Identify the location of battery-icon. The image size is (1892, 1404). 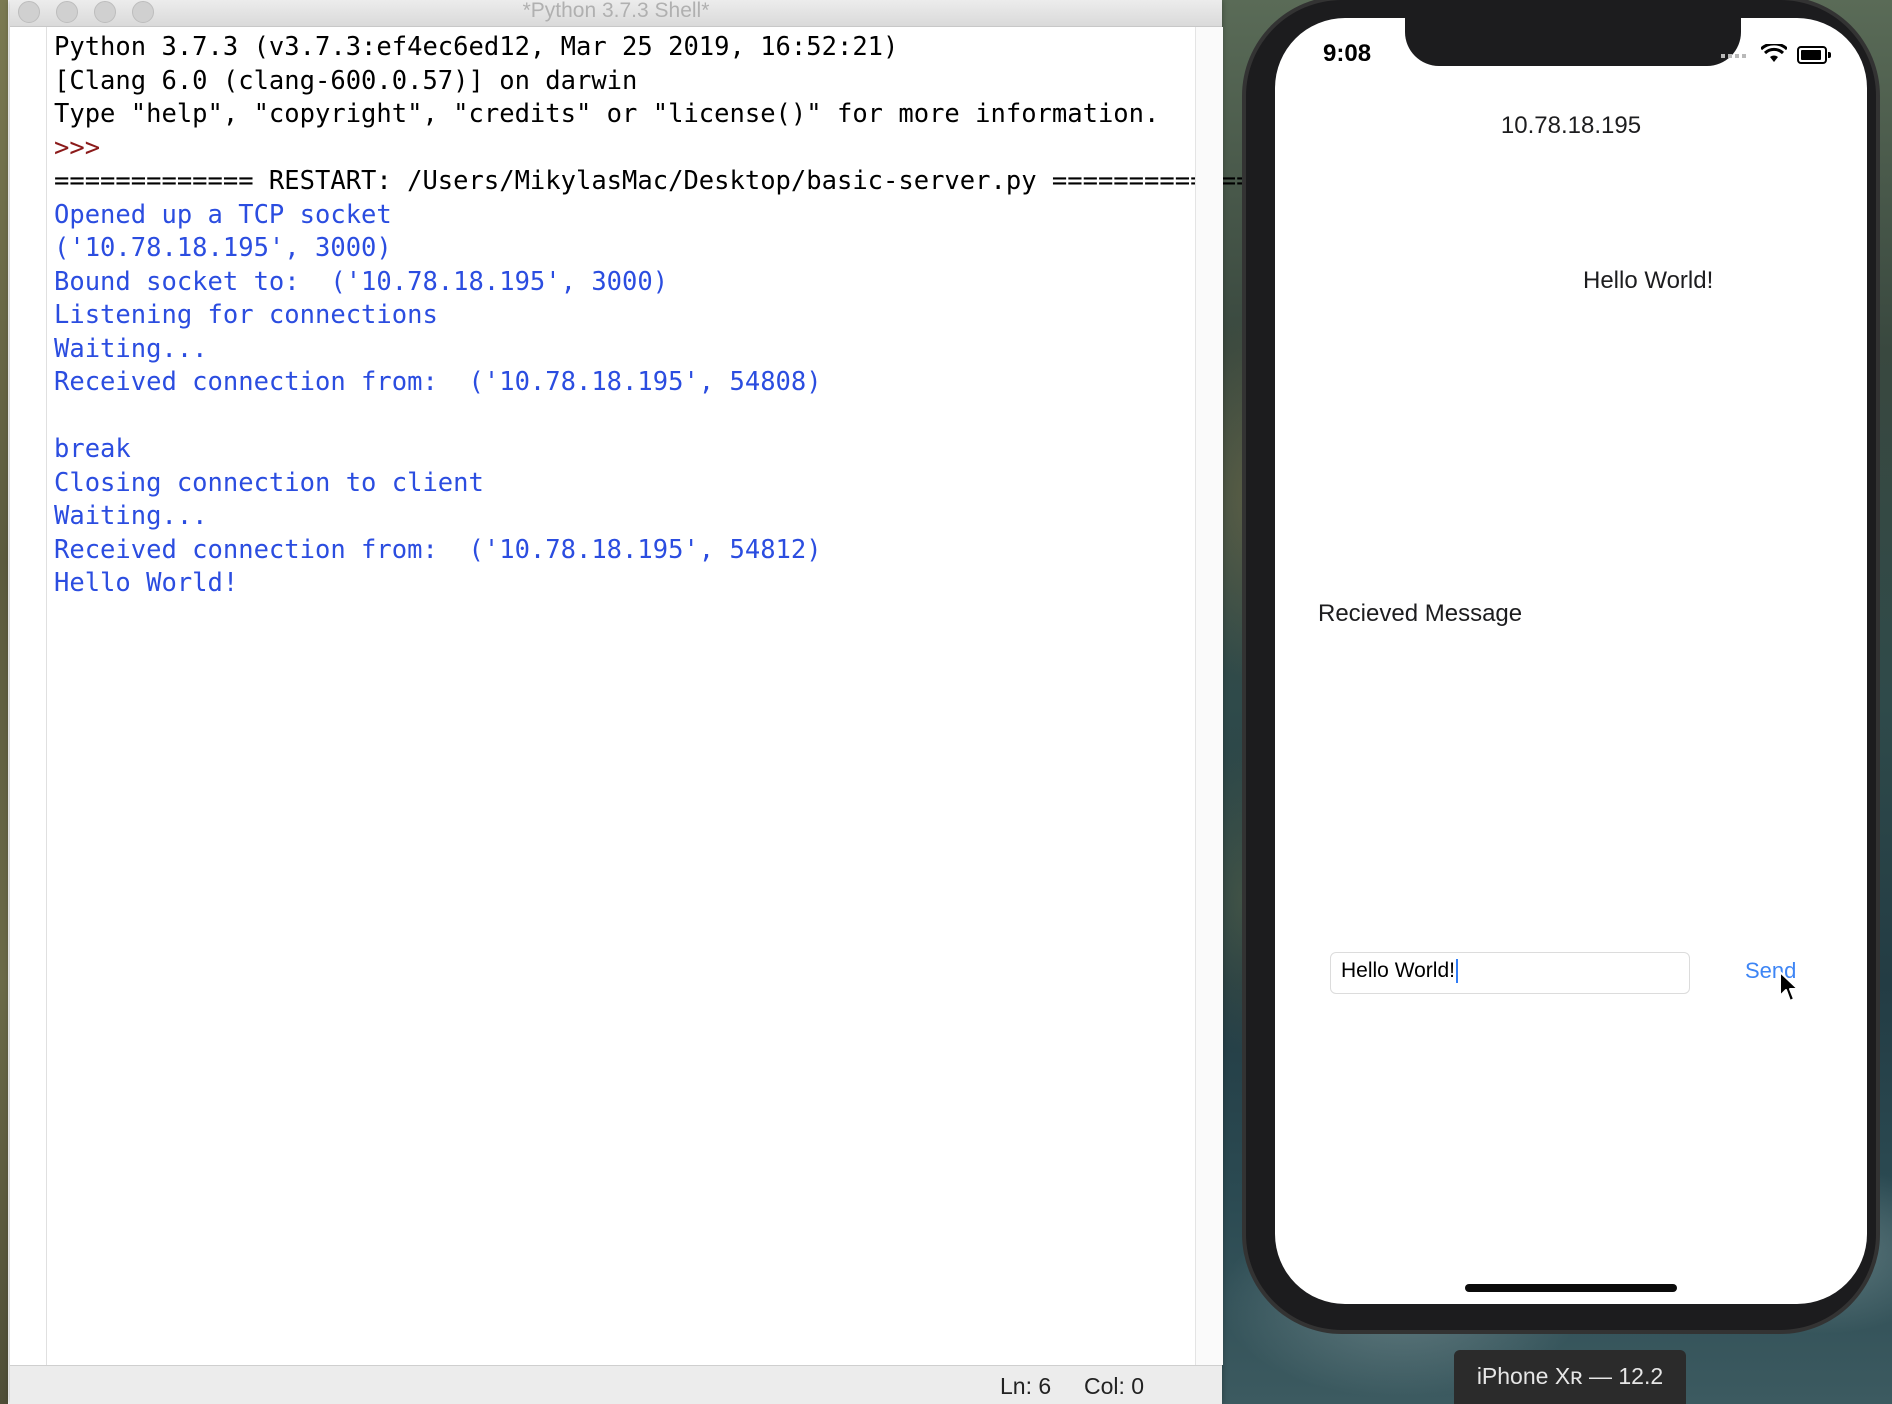
(1814, 55).